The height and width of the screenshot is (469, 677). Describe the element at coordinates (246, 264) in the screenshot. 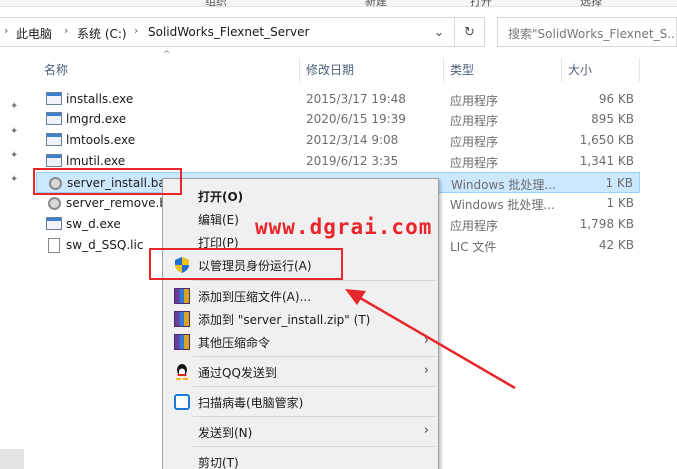

I see `highlight-box-menu` at that location.